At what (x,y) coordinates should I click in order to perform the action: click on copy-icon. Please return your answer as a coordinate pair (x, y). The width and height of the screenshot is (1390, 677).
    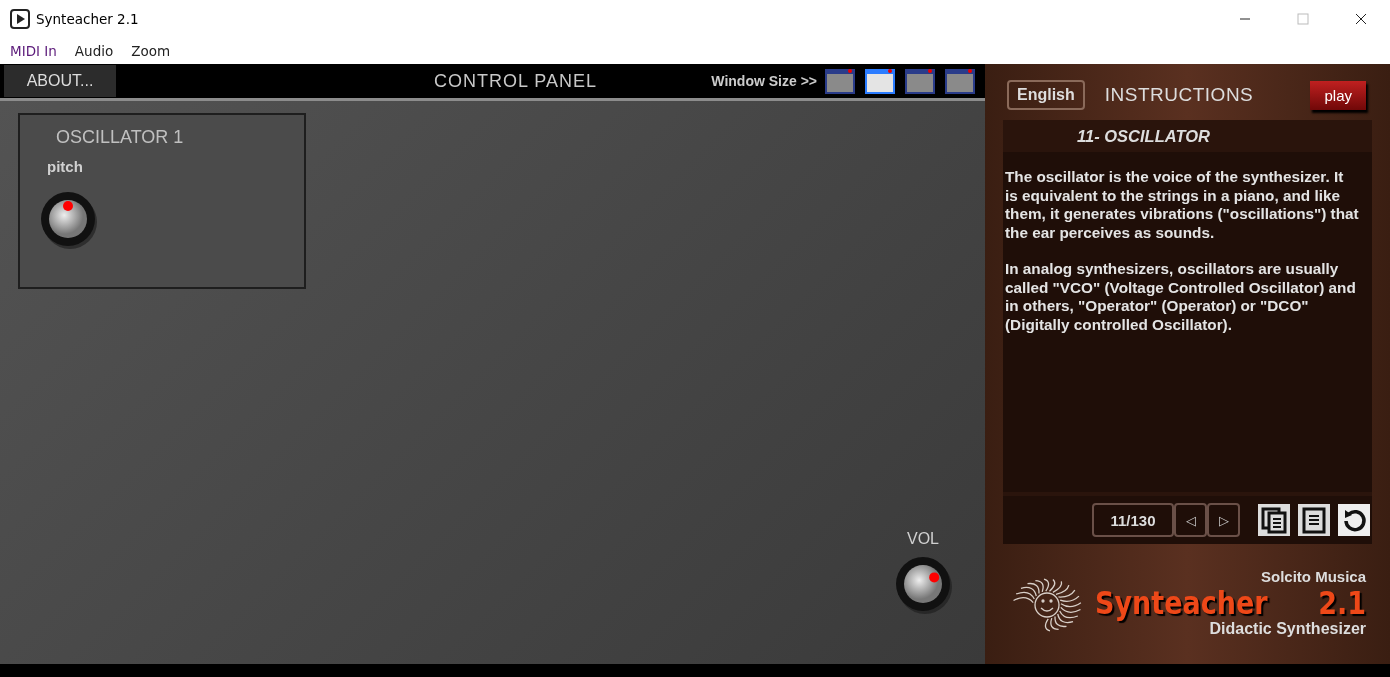
    Looking at the image, I should click on (1274, 520).